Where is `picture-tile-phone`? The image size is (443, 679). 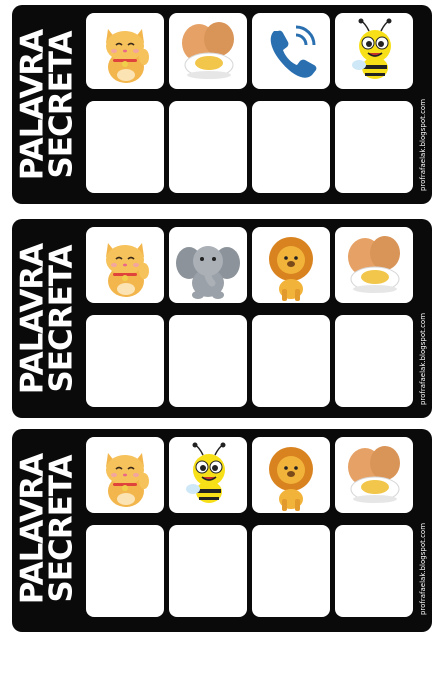
picture-tile-phone is located at coordinates (291, 51).